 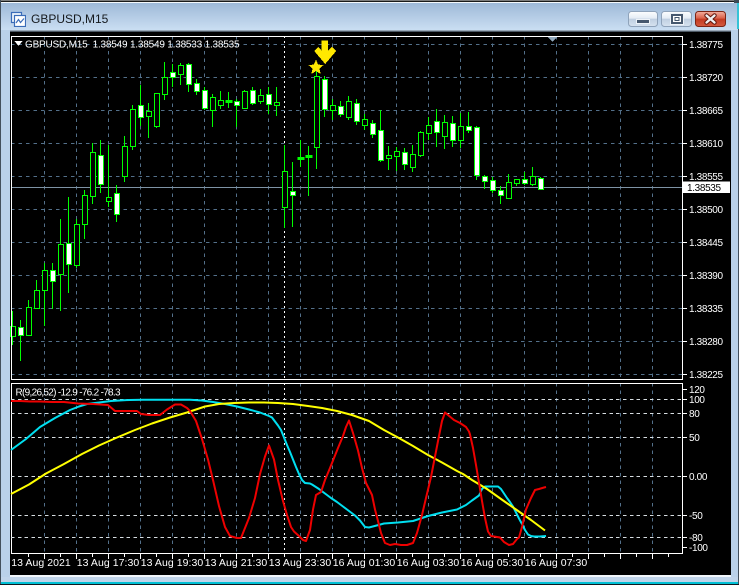 What do you see at coordinates (492, 563) in the screenshot?
I see `svg-text: 16 Aug 05:30` at bounding box center [492, 563].